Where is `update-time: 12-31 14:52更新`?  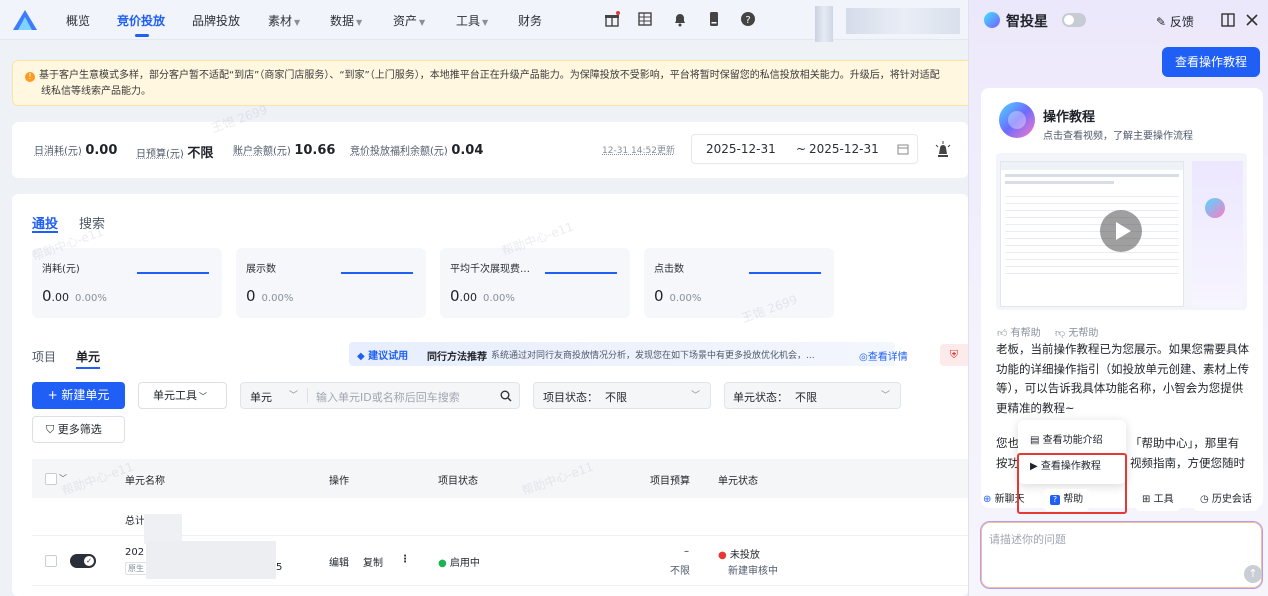
update-time: 12-31 14:52更新 is located at coordinates (638, 151).